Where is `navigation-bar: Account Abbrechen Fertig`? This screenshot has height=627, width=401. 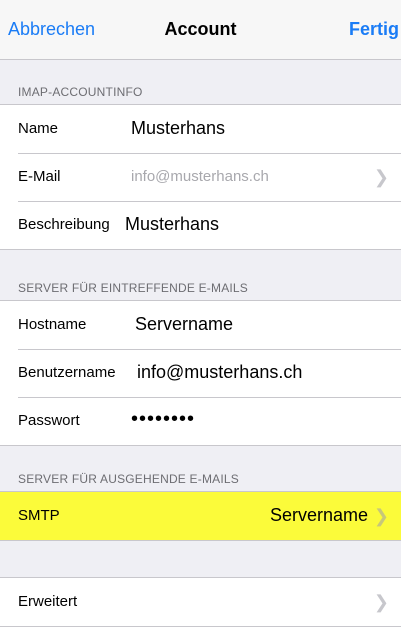
navigation-bar: Account Abbrechen Fertig is located at coordinates (200, 30).